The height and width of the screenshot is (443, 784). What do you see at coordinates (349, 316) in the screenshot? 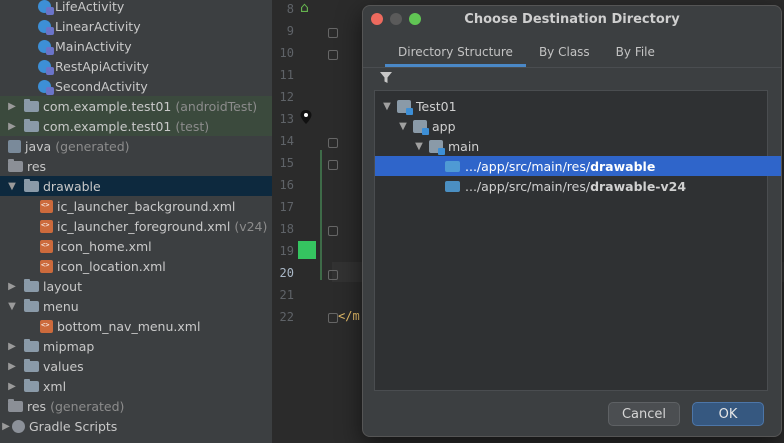
I see `closing-tag-text: </m` at bounding box center [349, 316].